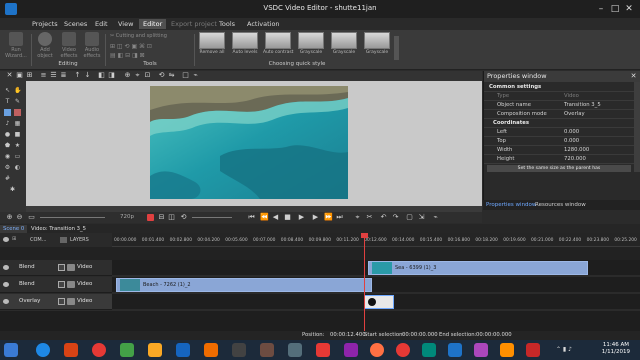  I want to click on snap-icon: ⌖, so click(137, 75).